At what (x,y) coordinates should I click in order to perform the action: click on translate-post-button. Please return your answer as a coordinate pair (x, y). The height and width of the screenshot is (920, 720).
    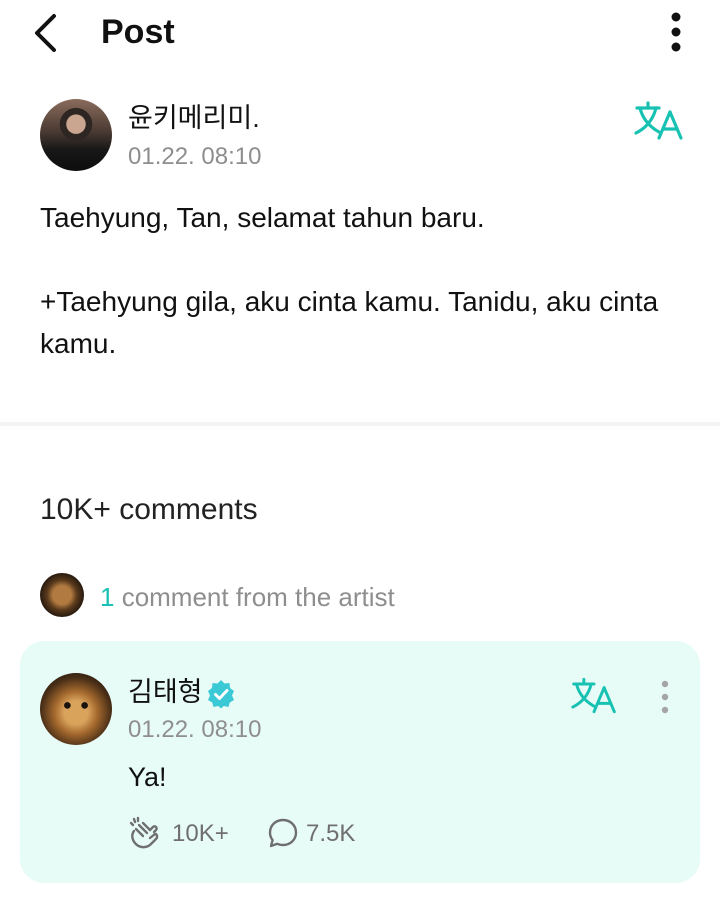
    Looking at the image, I should click on (659, 121).